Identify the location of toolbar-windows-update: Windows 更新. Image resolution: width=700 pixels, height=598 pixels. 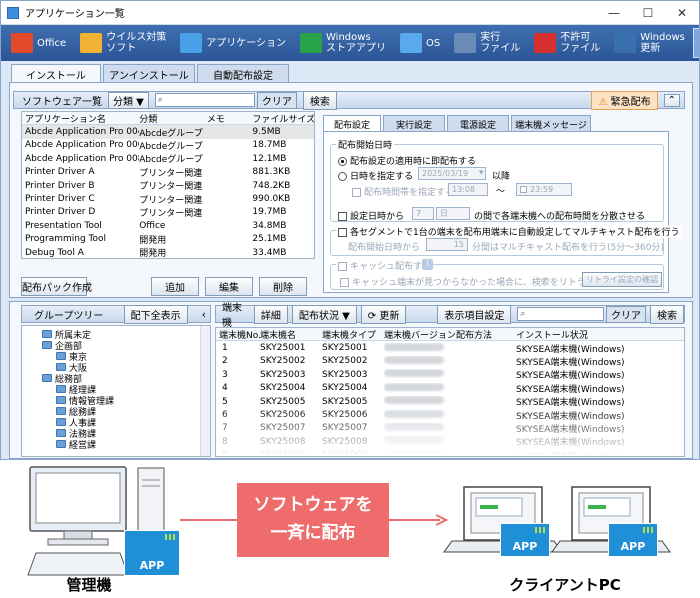
(649, 43).